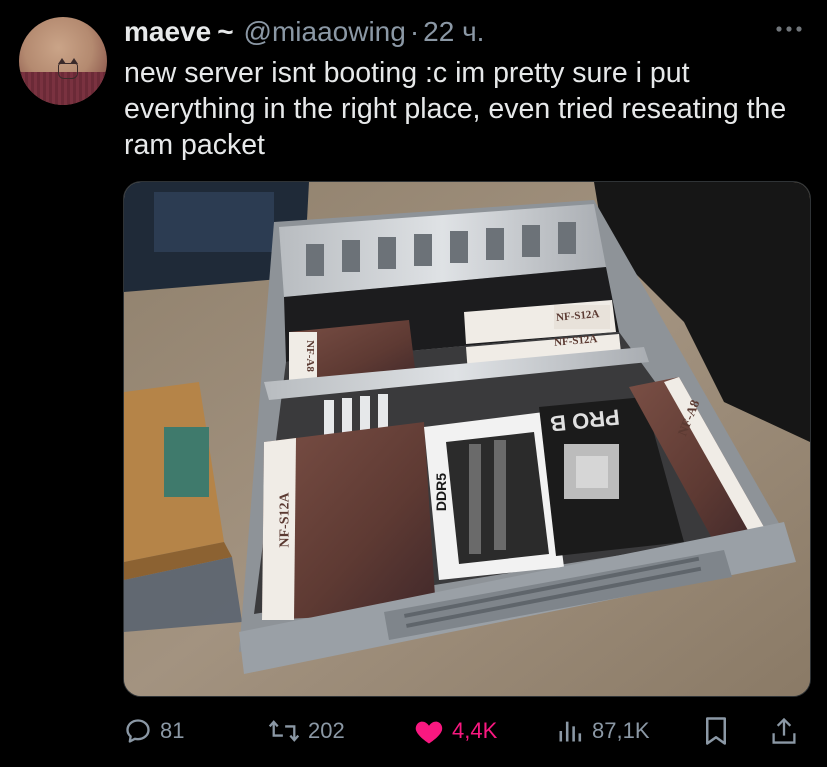 Image resolution: width=827 pixels, height=767 pixels. I want to click on cat-icon, so click(68, 68).